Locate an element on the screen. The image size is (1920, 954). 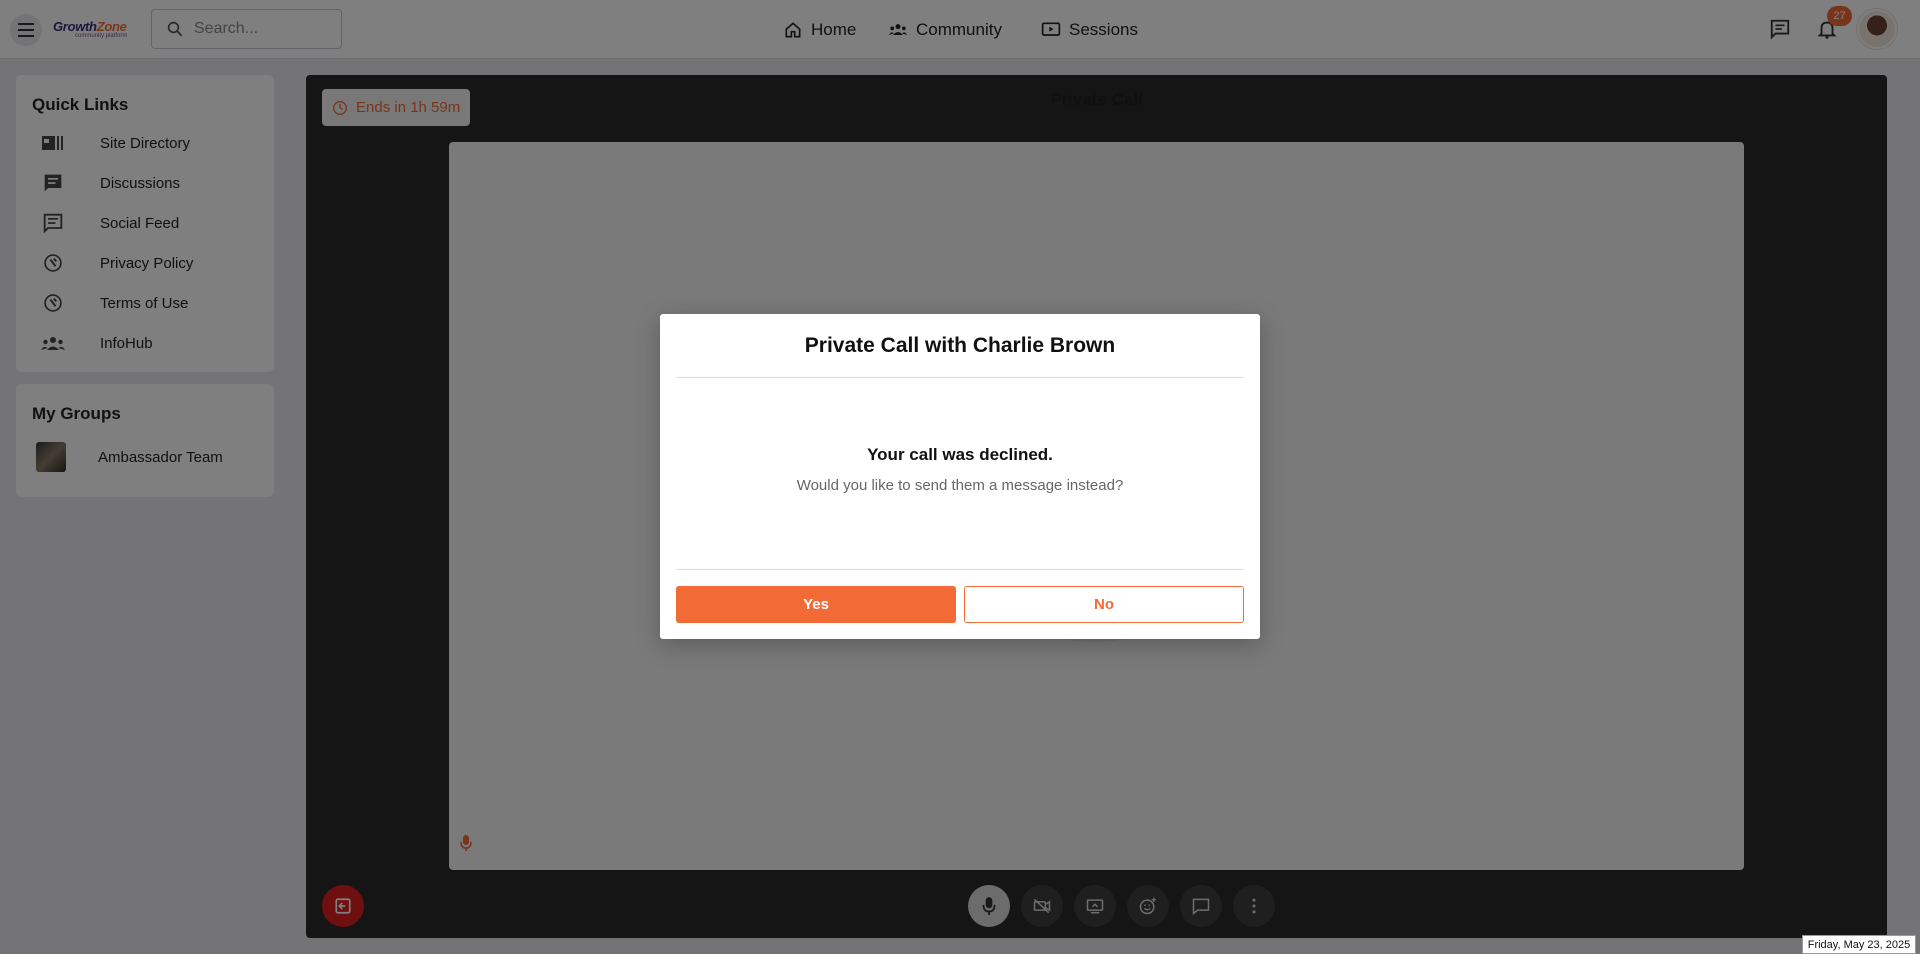
yes-button: Yes is located at coordinates (816, 604).